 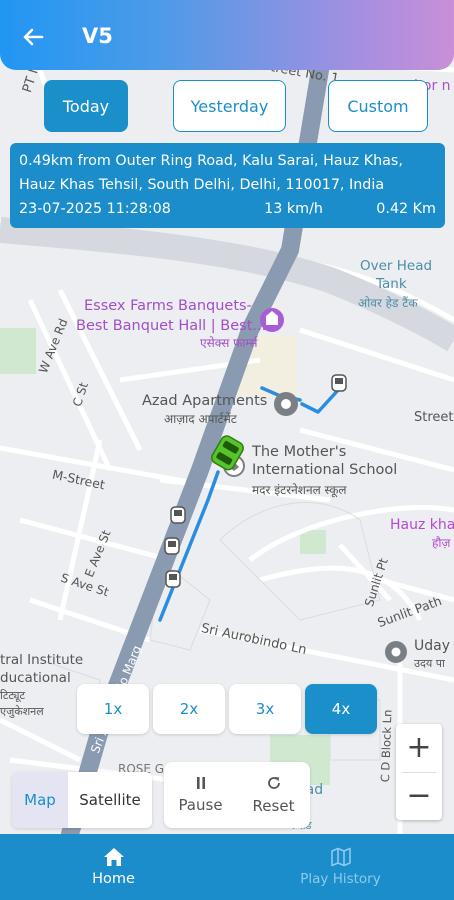 I want to click on map-label: tral Institute, so click(x=42, y=660).